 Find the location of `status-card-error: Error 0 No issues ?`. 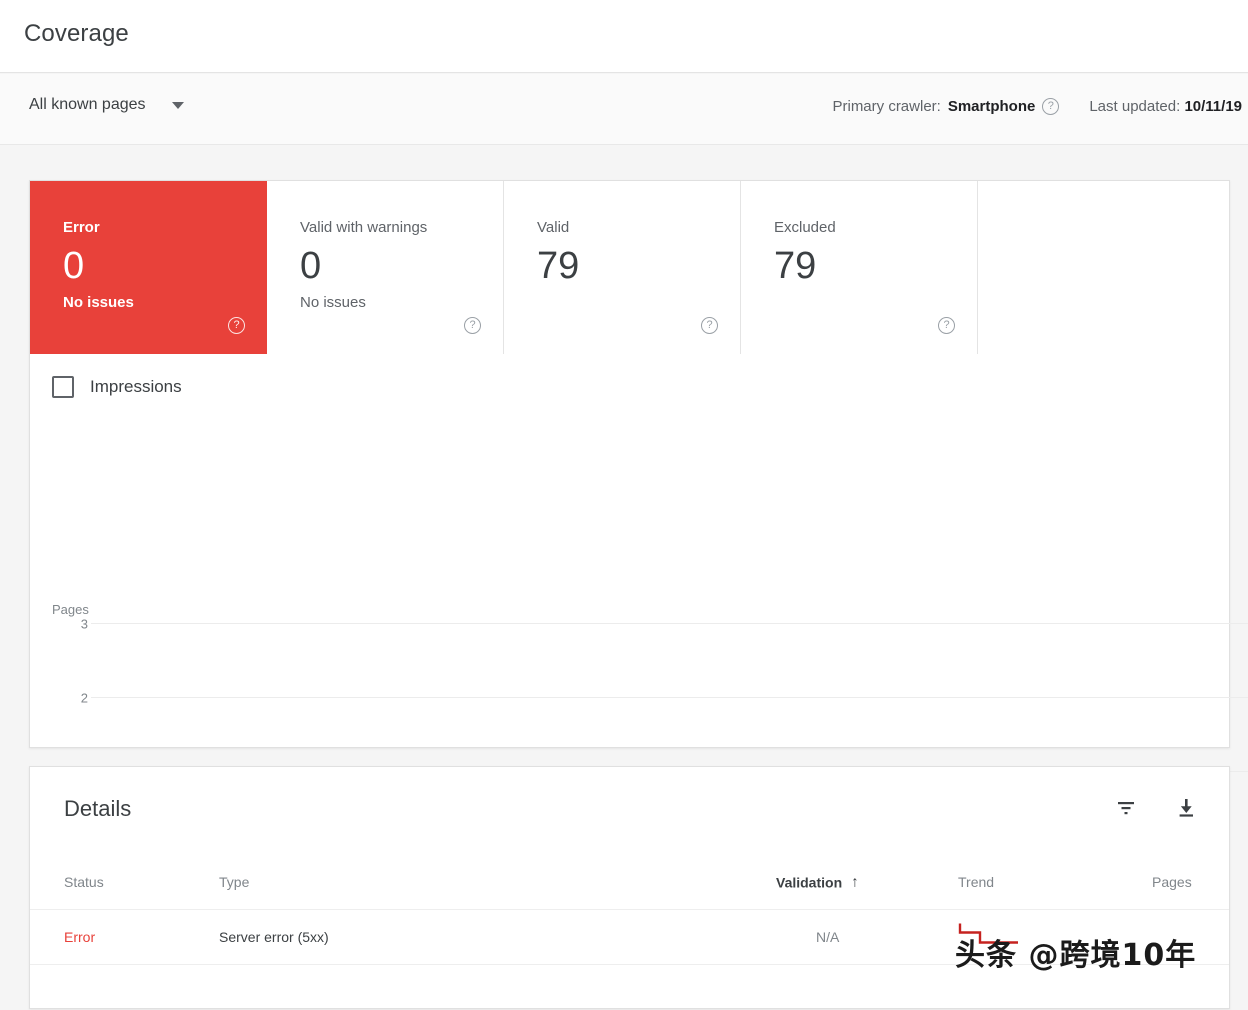

status-card-error: Error 0 No issues ? is located at coordinates (148, 267).